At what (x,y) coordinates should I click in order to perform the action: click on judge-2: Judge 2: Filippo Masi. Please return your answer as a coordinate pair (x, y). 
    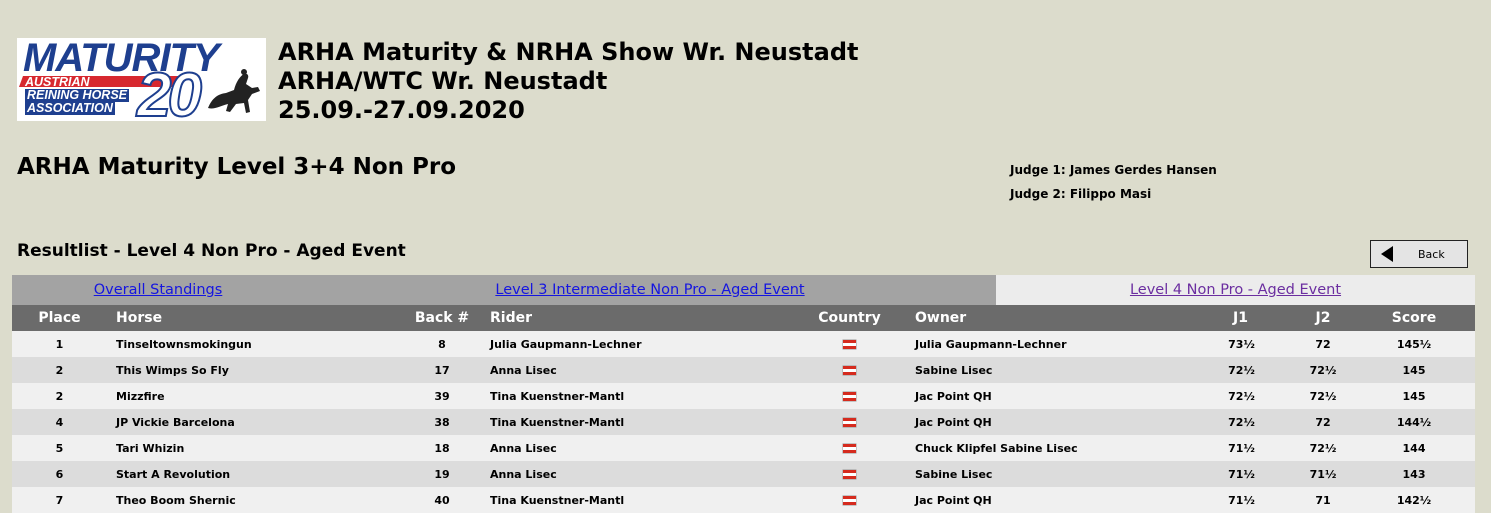
    Looking at the image, I should click on (1081, 194).